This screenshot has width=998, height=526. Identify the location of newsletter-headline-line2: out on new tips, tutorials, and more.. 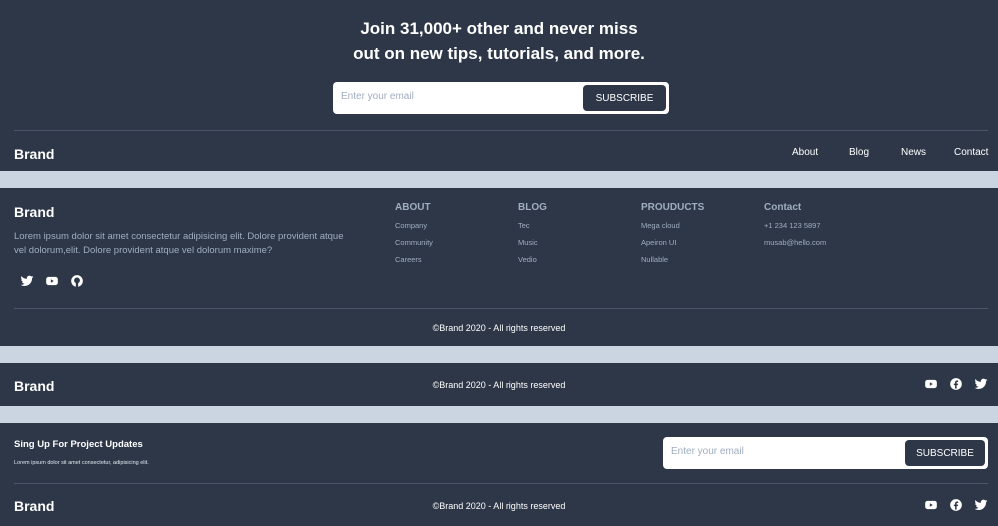
(499, 53).